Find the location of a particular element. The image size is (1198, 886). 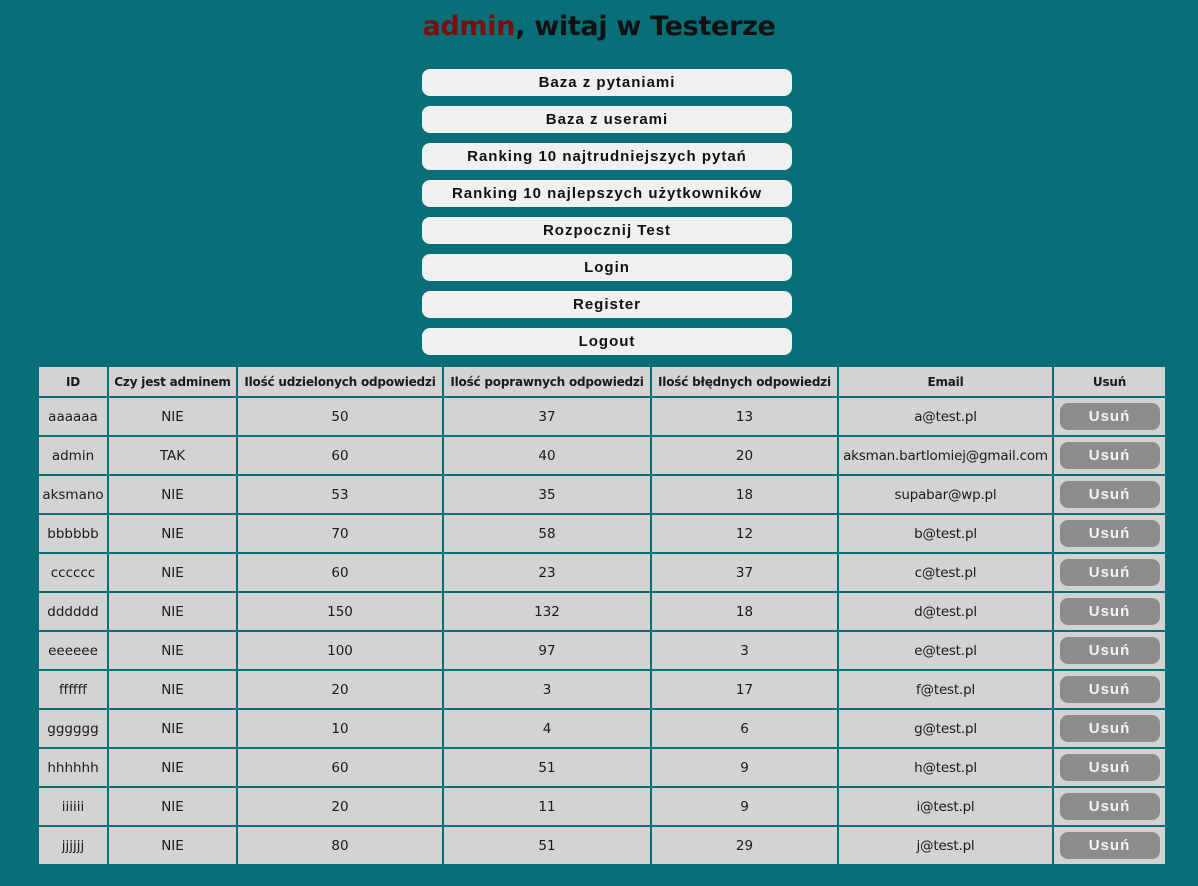

email-cell: f@test.pl is located at coordinates (945, 689).